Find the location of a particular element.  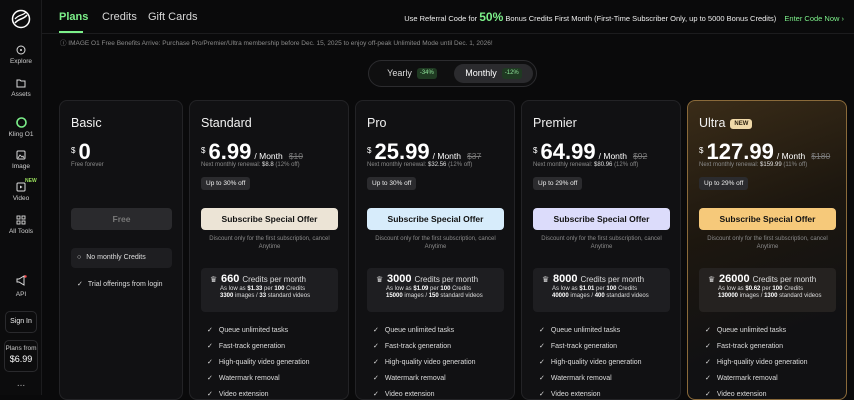

sidebar-item-video: NEW Video is located at coordinates (21, 190).